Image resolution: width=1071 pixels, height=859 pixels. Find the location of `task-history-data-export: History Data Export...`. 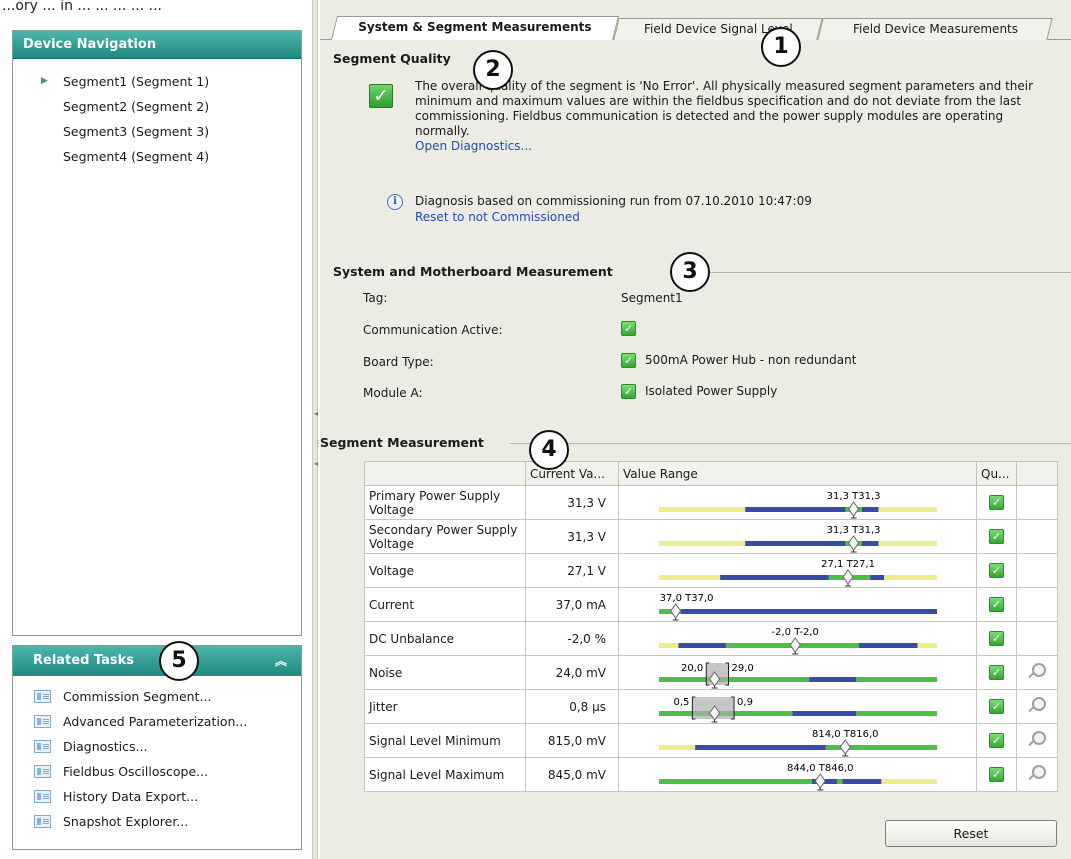

task-history-data-export: History Data Export... is located at coordinates (157, 796).